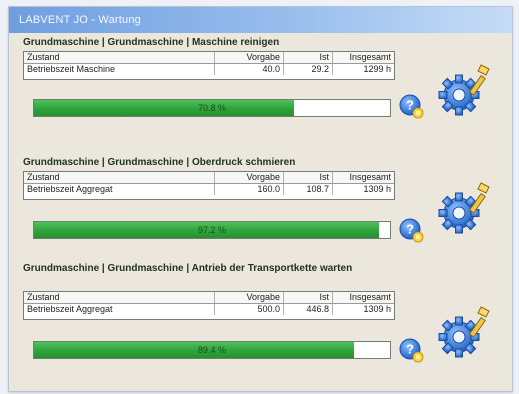  Describe the element at coordinates (249, 69) in the screenshot. I see `cell-vorgabe: 40.0` at that location.